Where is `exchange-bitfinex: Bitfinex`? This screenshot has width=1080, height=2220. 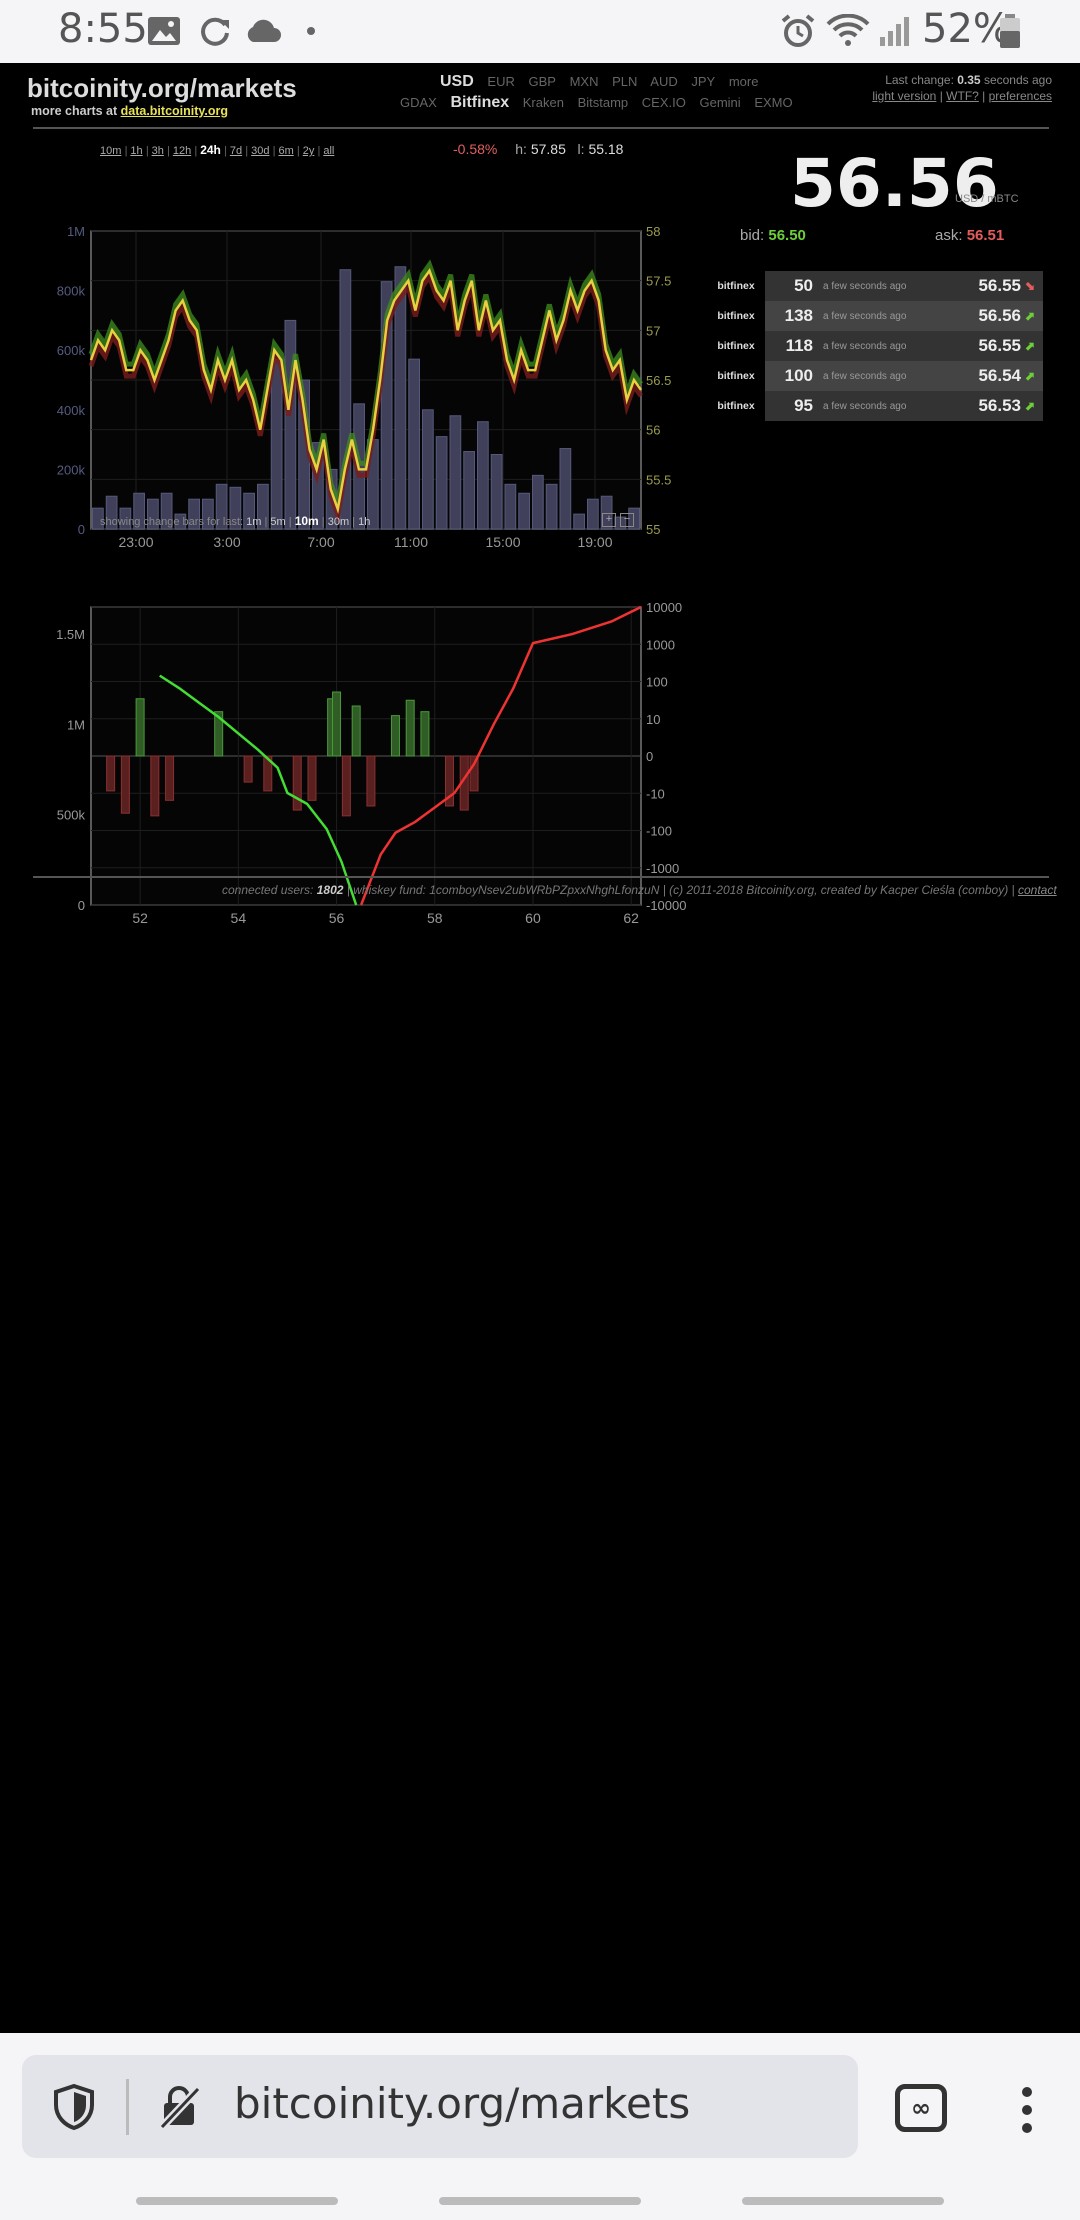
exchange-bitfinex: Bitfinex is located at coordinates (479, 102).